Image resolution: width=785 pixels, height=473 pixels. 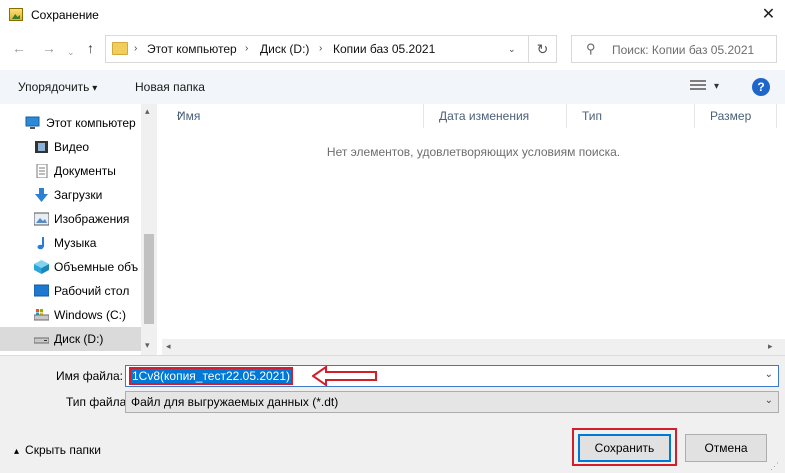 What do you see at coordinates (90, 48) in the screenshot?
I see `up-arrow-icon: ↑` at bounding box center [90, 48].